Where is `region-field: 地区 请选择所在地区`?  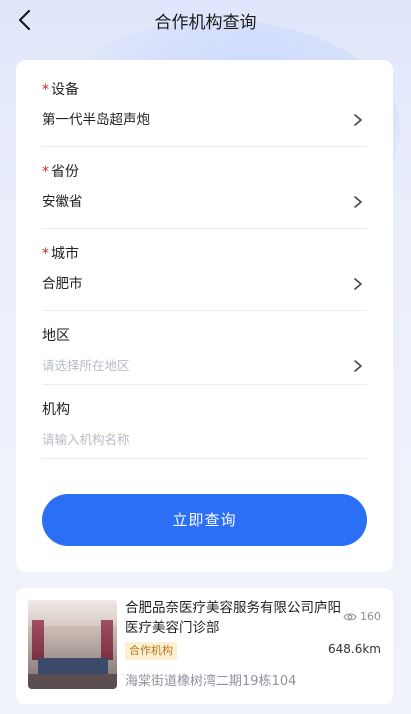
region-field: 地区 请选择所在地区 is located at coordinates (204, 355).